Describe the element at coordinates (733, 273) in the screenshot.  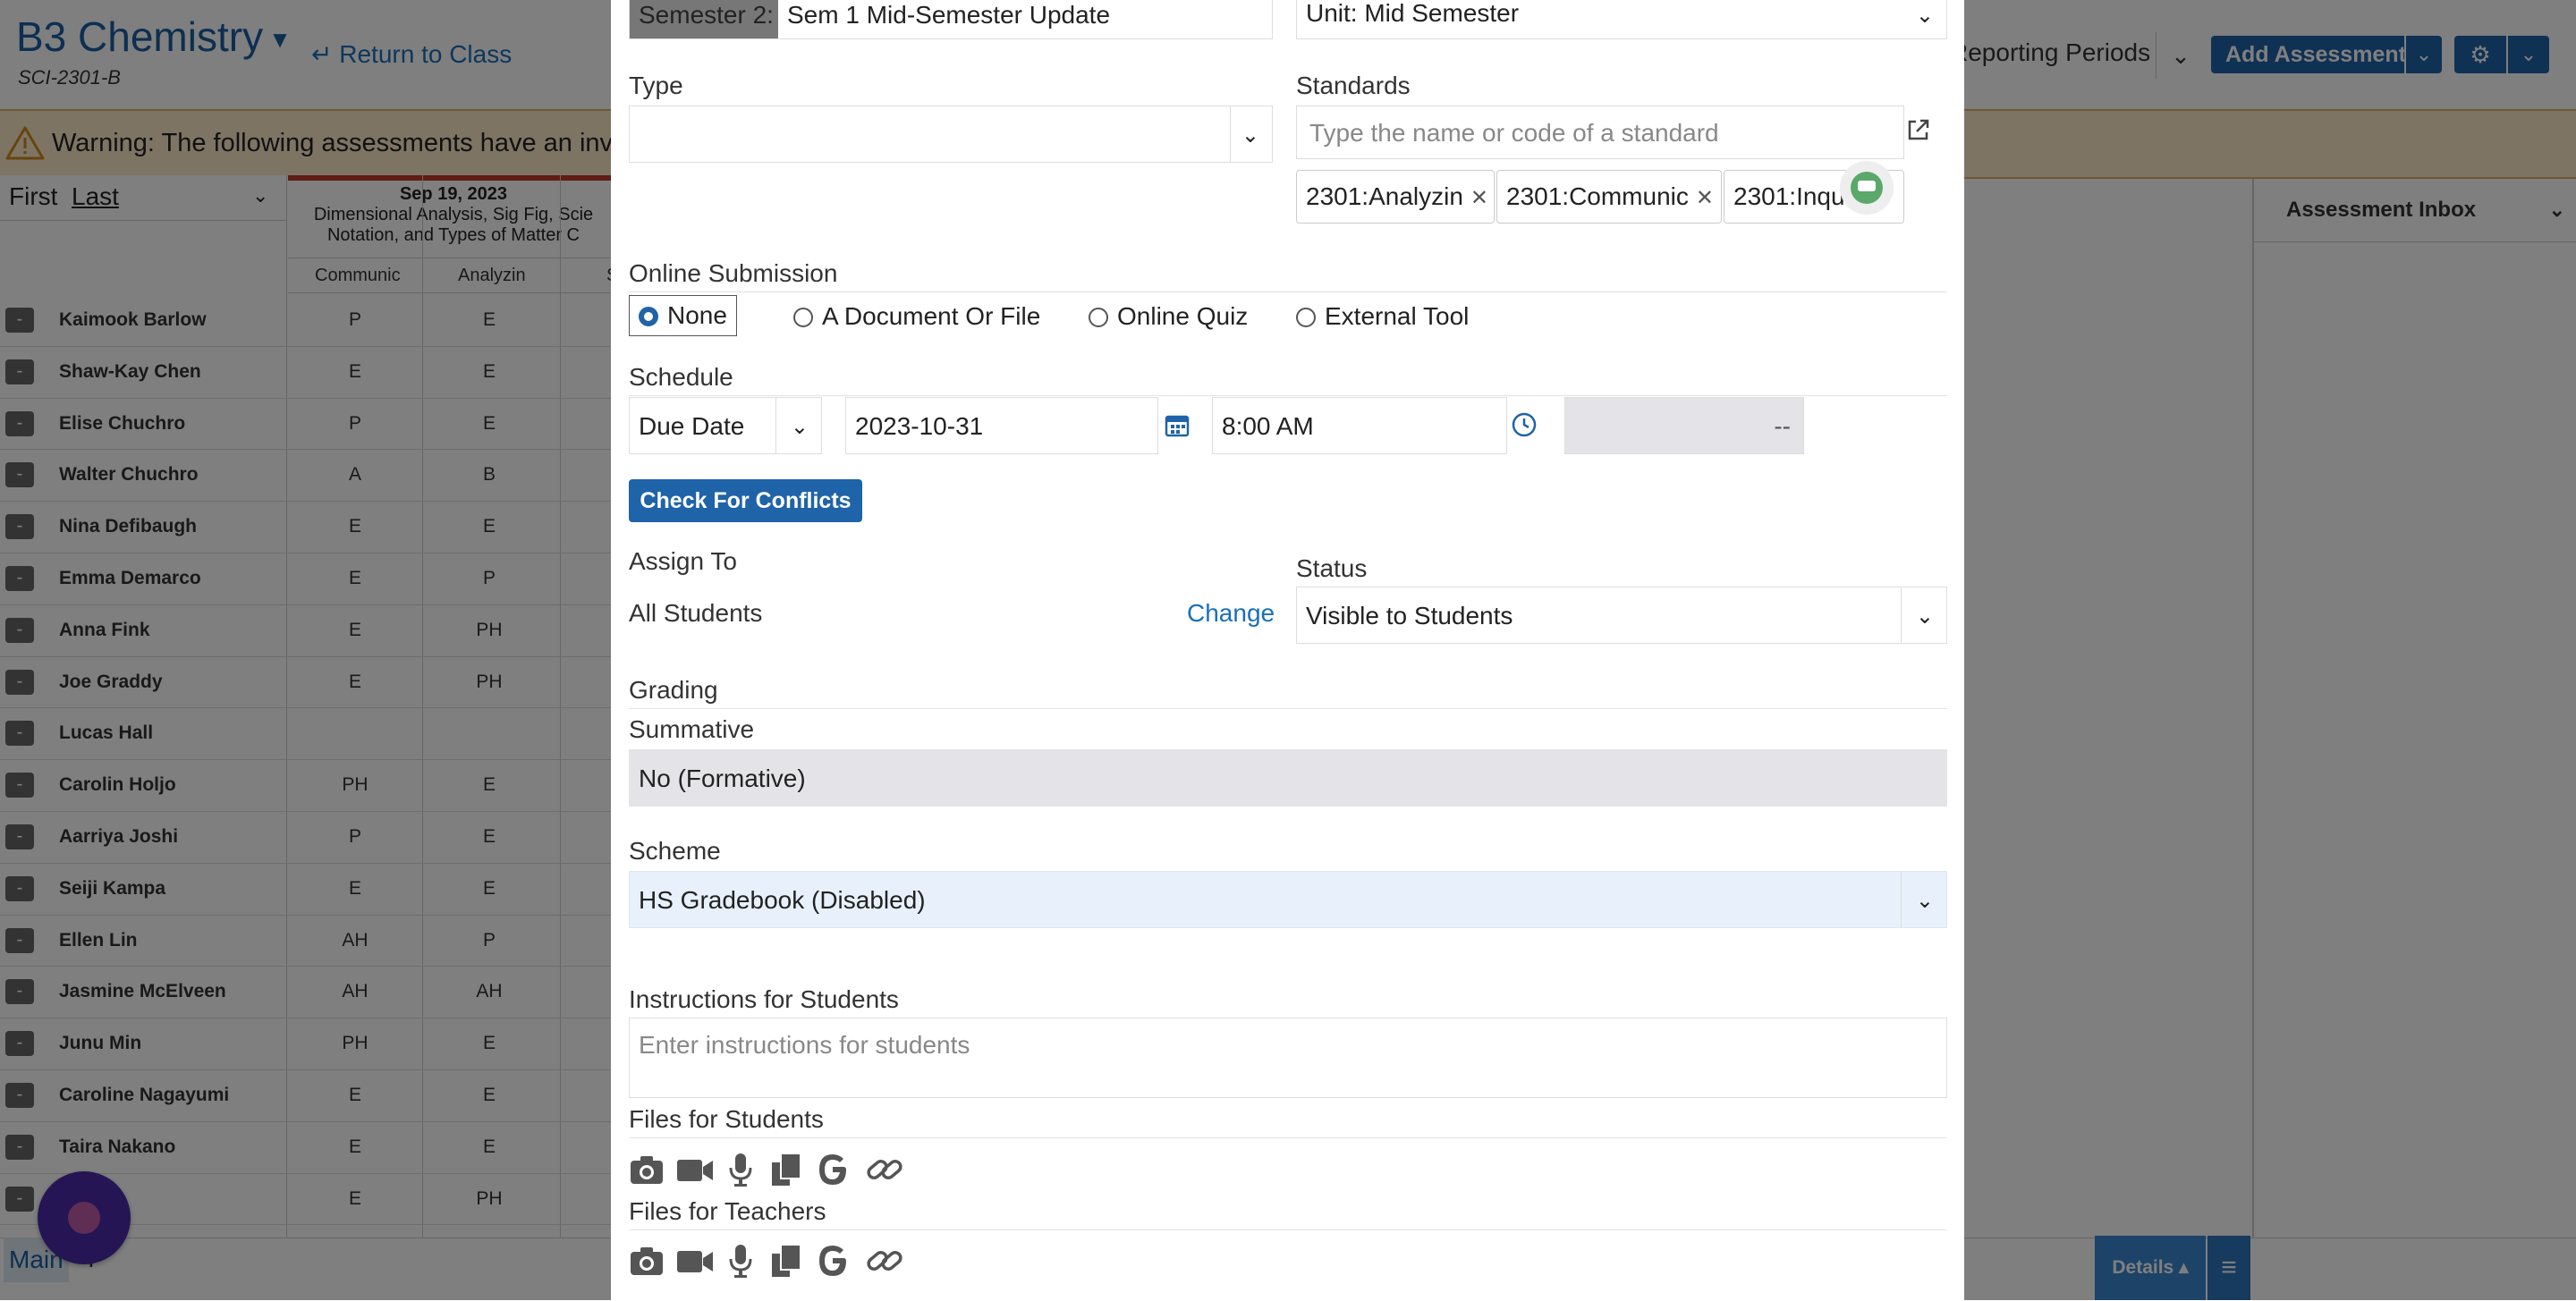
I see `online-submission-label: Online Submission` at that location.